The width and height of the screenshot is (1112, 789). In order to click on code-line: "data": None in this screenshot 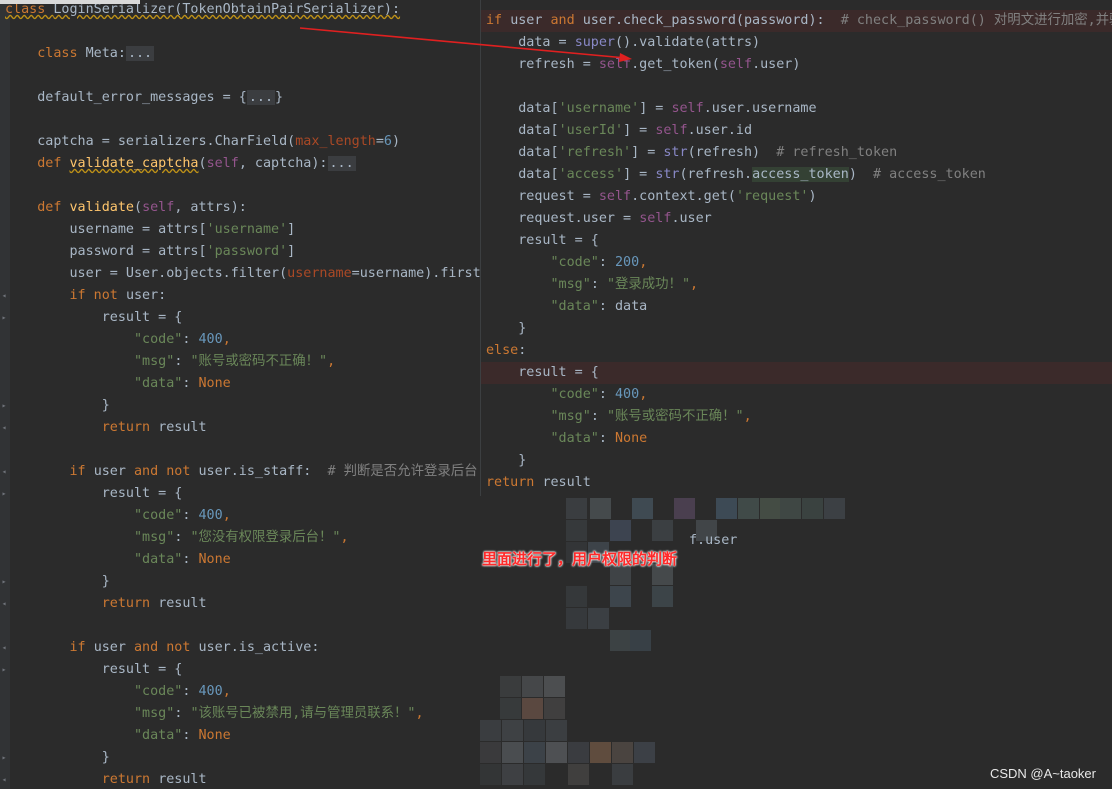, I will do `click(118, 736)`.